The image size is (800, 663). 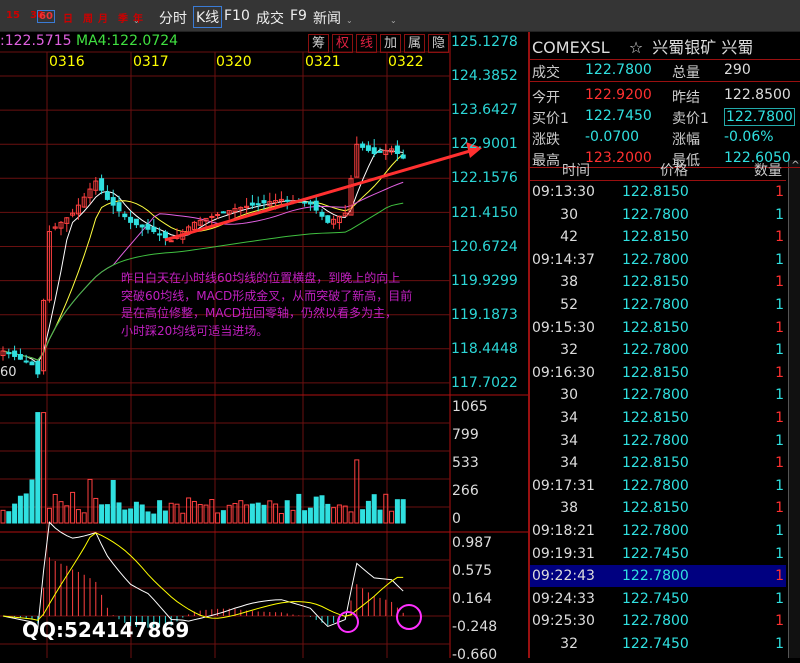 I want to click on tick-price: 122.7800, so click(x=655, y=576).